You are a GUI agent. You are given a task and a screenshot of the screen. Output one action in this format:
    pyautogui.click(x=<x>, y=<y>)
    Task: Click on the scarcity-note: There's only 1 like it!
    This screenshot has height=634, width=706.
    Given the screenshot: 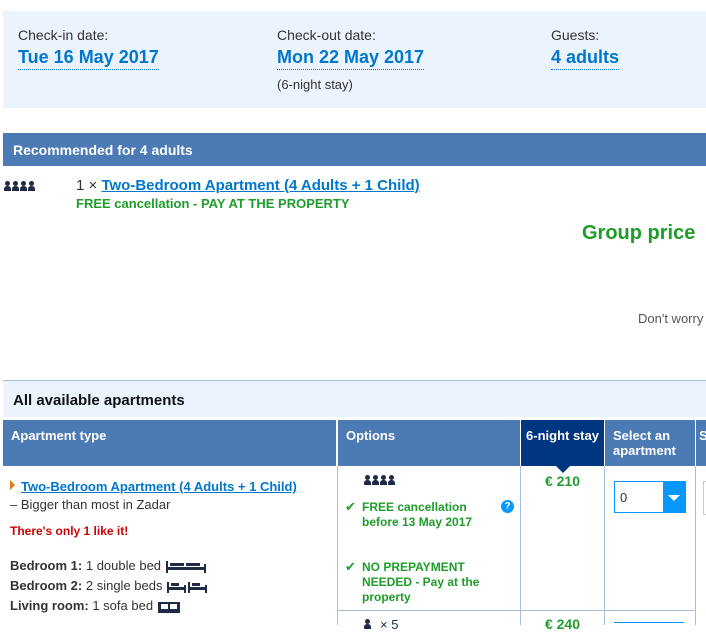 What is the action you would take?
    pyautogui.click(x=69, y=531)
    